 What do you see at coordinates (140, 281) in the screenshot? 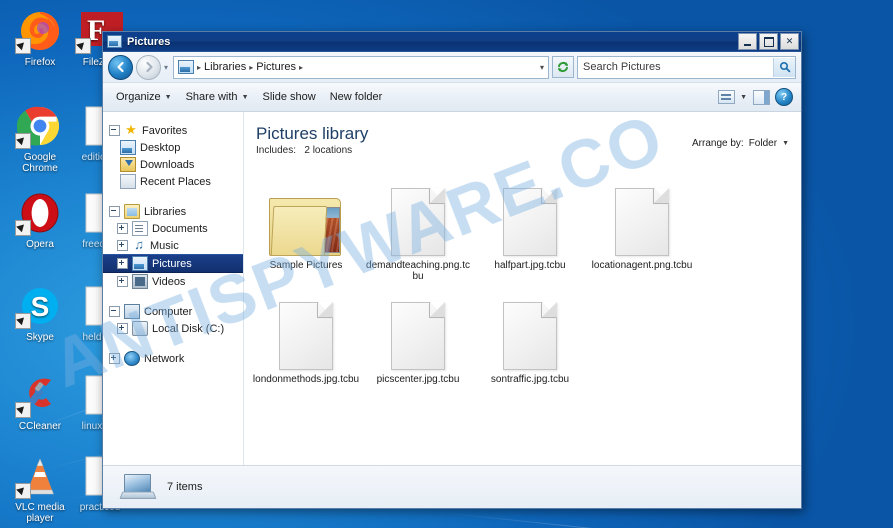
I see `videos-icon` at bounding box center [140, 281].